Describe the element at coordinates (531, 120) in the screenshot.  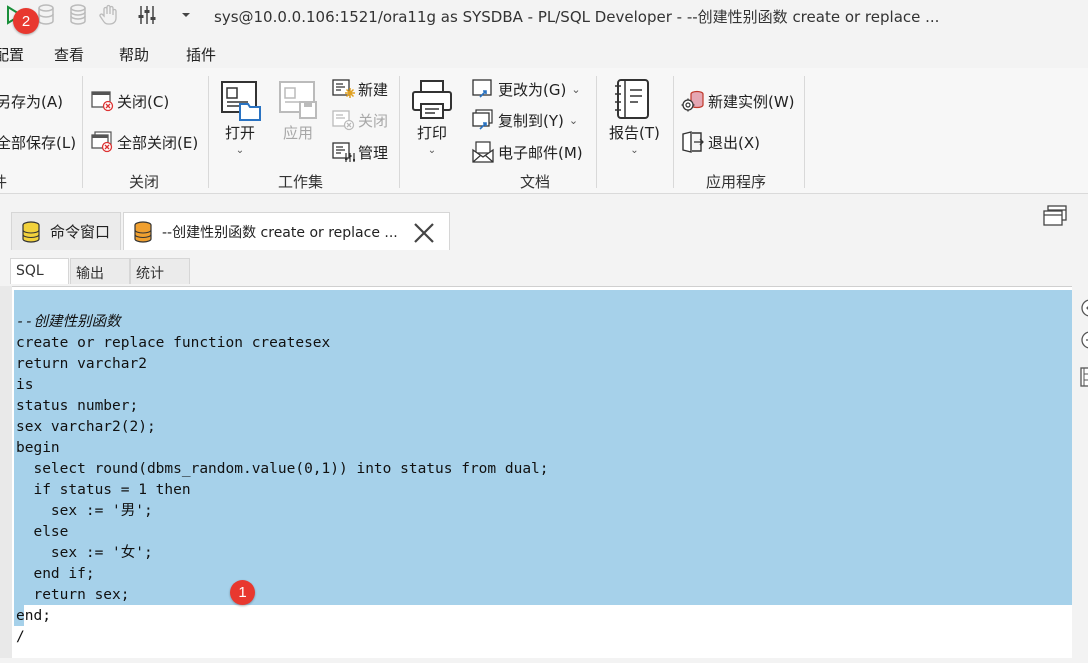
I see `copy-to-label: 复制到(Y)` at that location.